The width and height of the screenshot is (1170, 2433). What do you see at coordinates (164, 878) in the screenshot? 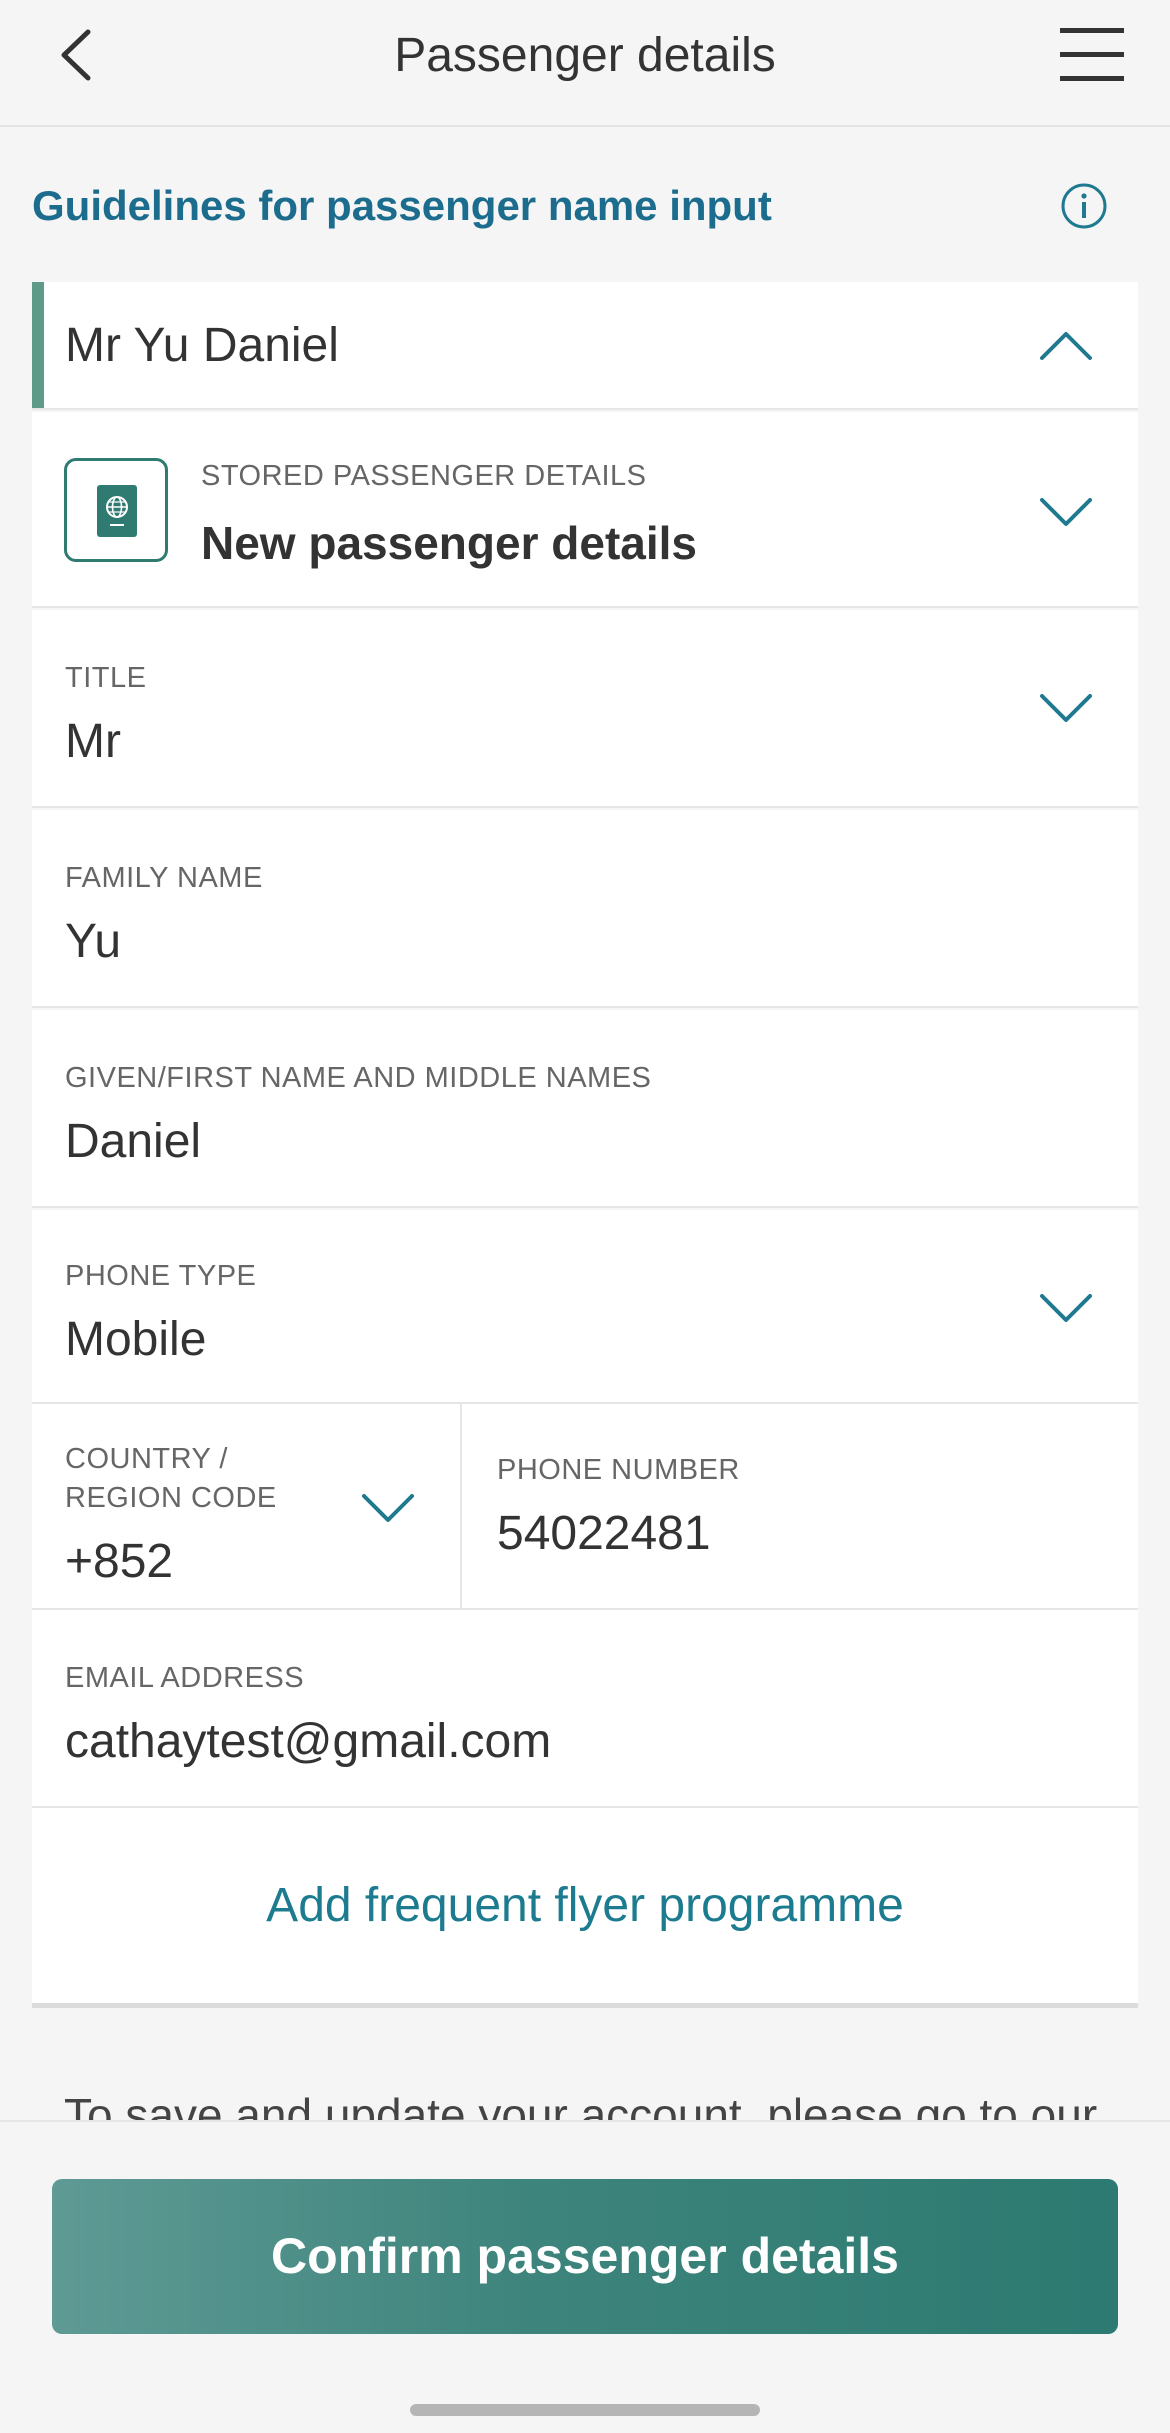
I see `family-name-label: FAMILY NAME` at bounding box center [164, 878].